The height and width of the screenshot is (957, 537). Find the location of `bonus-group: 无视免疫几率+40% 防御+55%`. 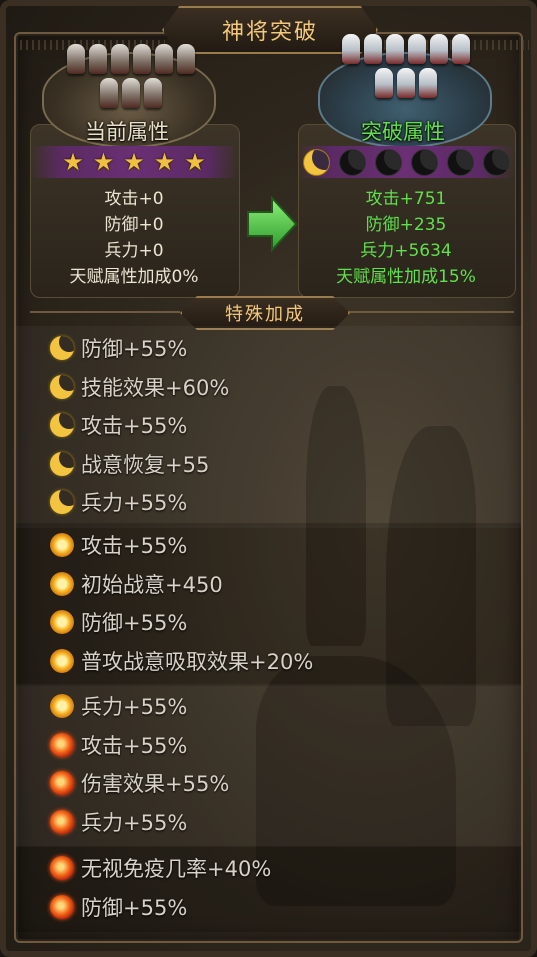

bonus-group: 无视免疫几率+40% 防御+55% is located at coordinates (268, 889).